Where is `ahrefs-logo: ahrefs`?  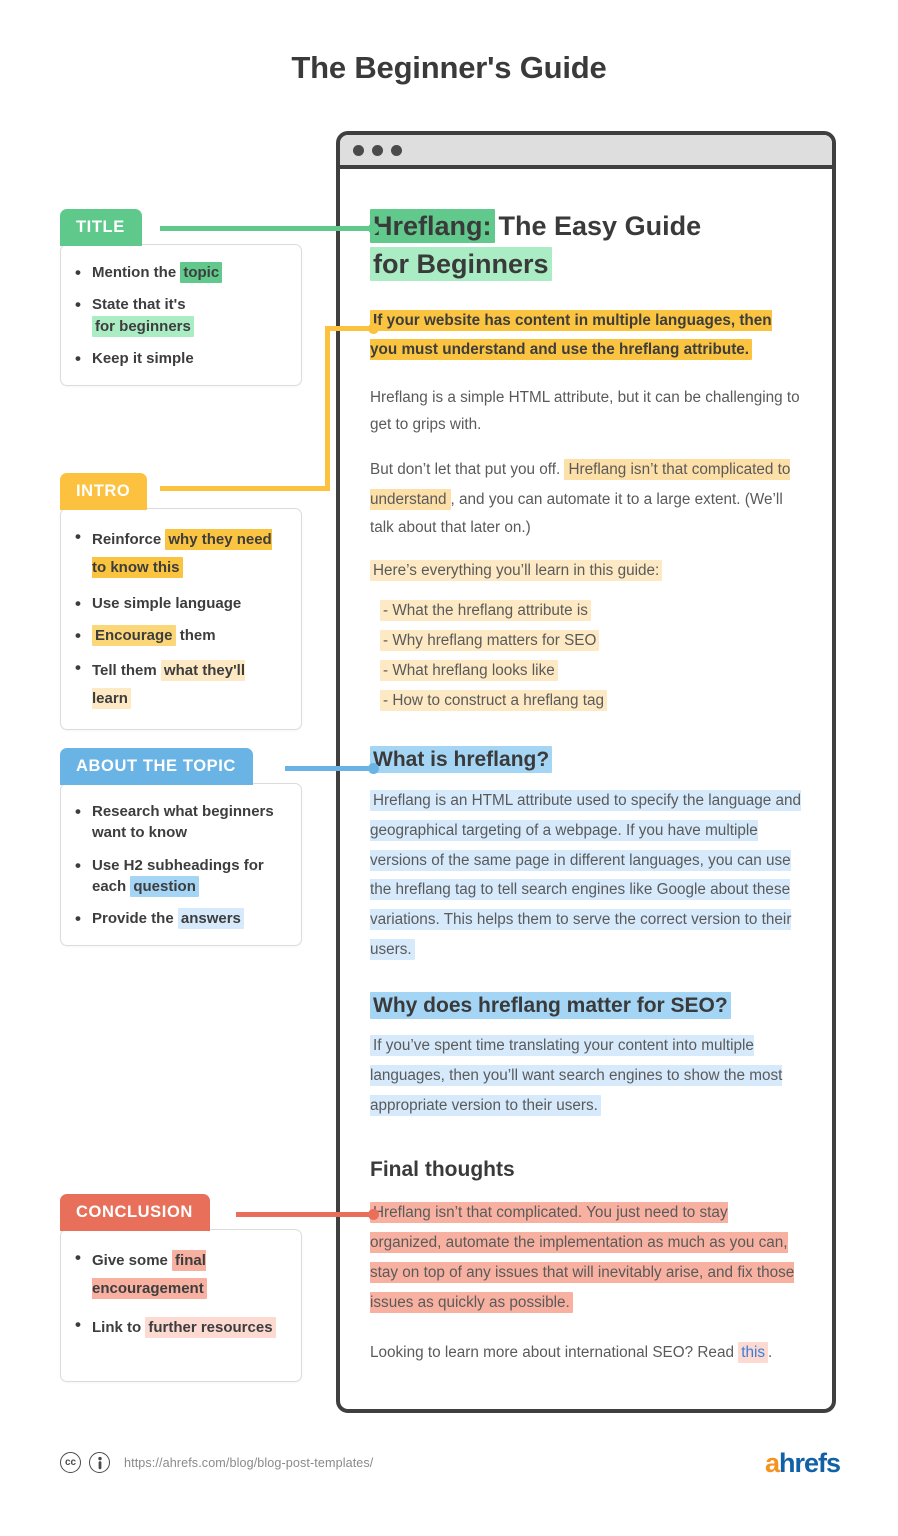
ahrefs-logo: ahrefs is located at coordinates (802, 1463).